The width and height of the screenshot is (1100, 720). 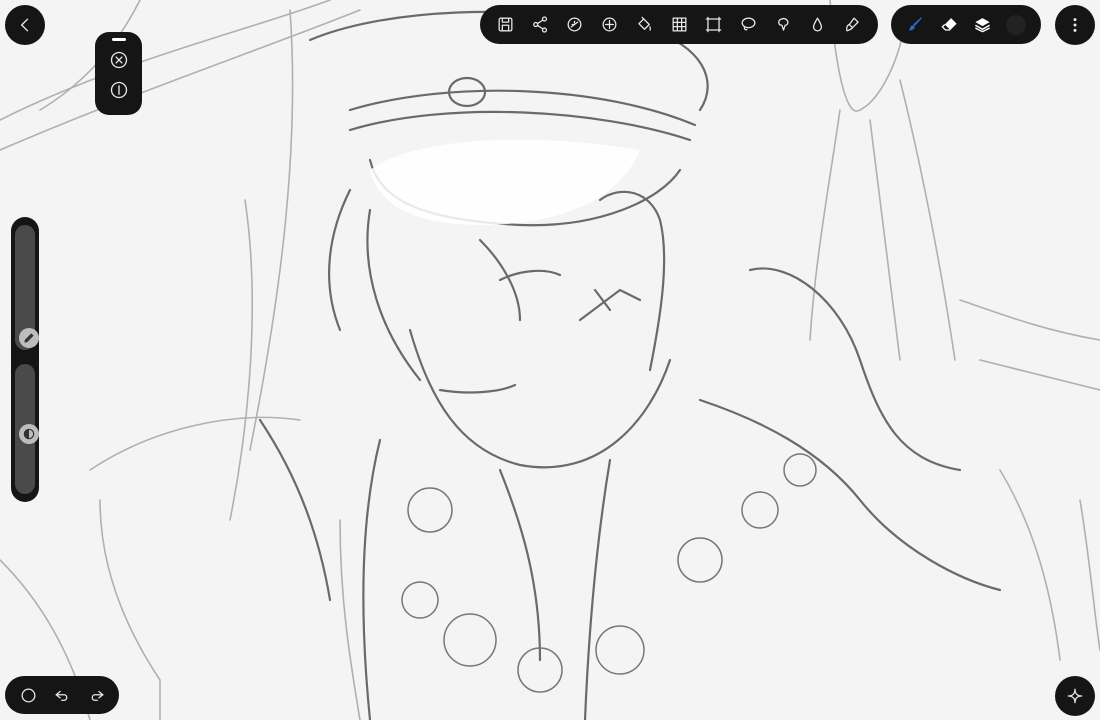 I want to click on brush-size-slider, so click(x=27, y=287).